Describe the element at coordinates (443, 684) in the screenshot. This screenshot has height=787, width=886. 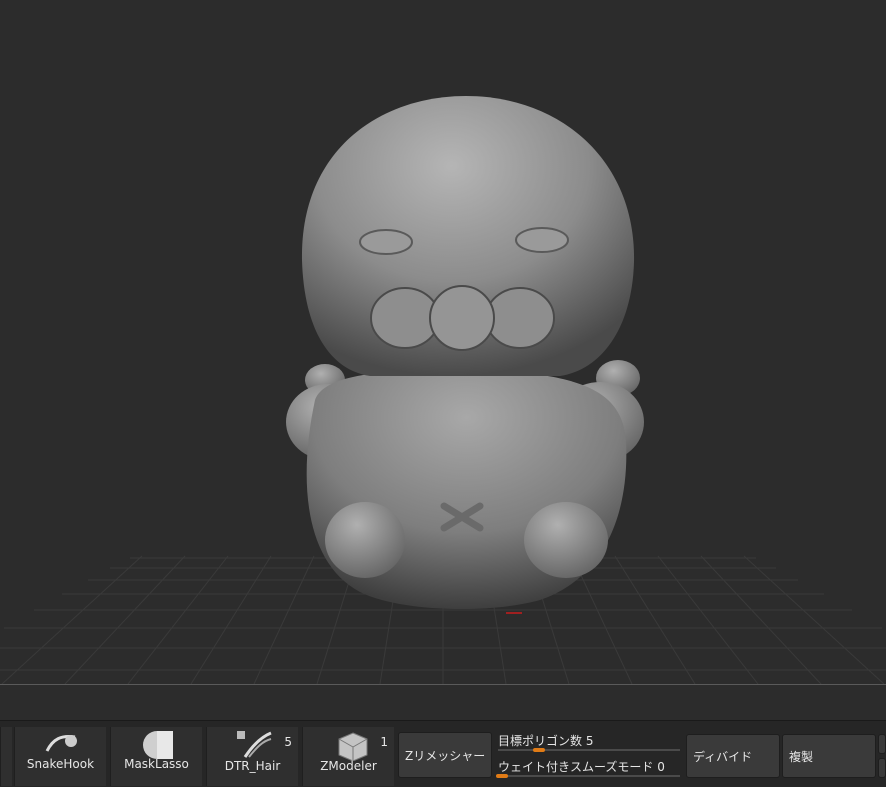
I see `horizon-line` at that location.